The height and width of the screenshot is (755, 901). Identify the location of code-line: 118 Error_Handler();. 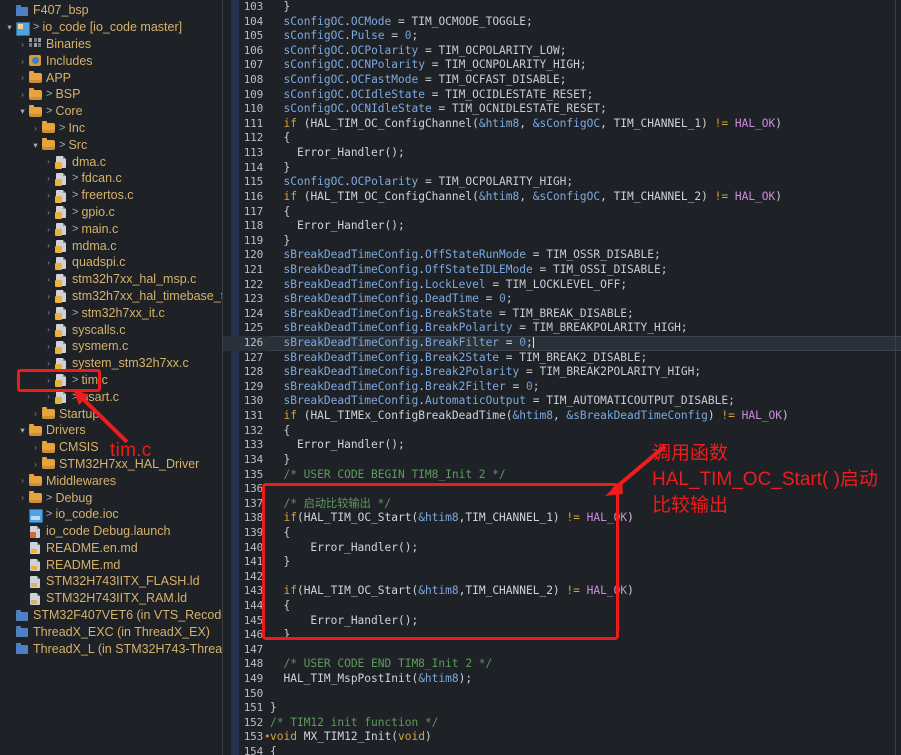
(562, 226).